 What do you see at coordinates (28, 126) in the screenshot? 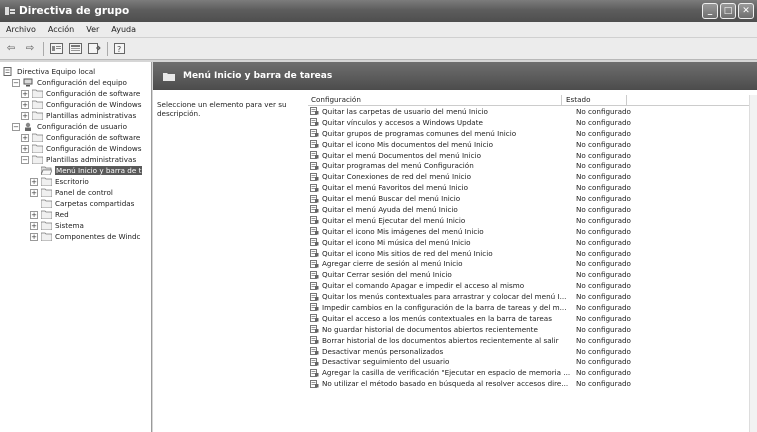
I see `user-icon` at bounding box center [28, 126].